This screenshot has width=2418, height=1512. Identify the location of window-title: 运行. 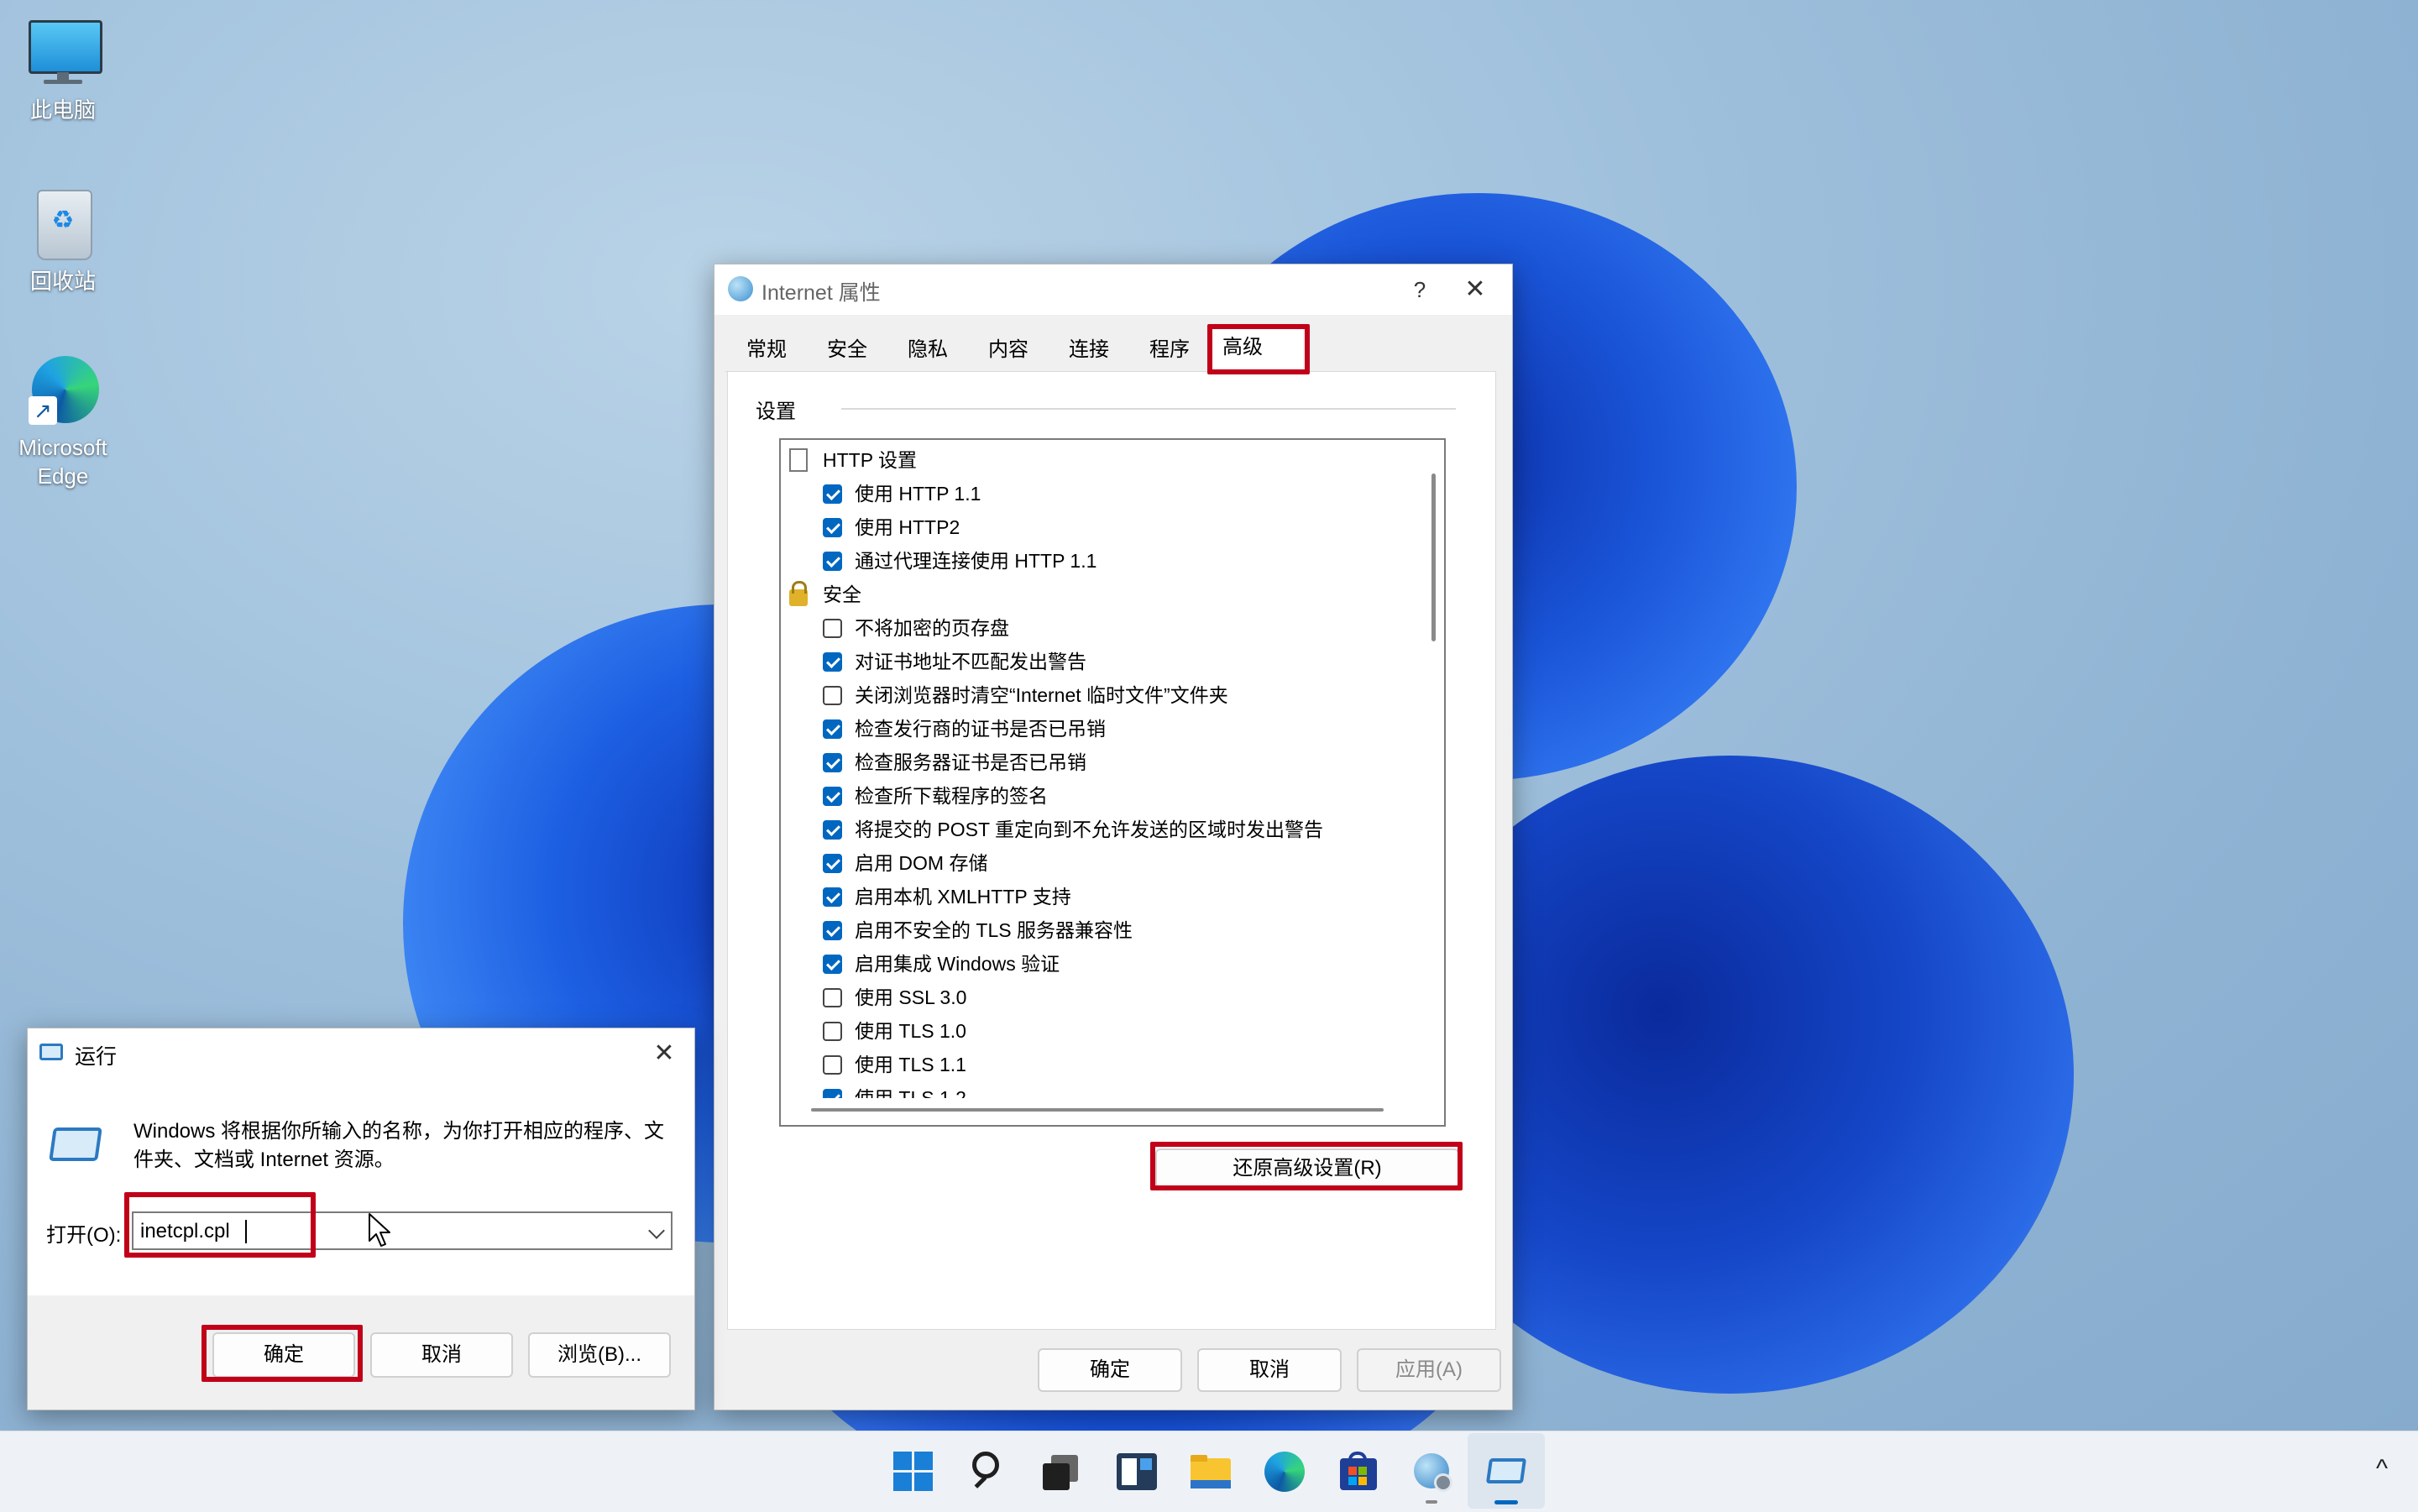
(96, 1057).